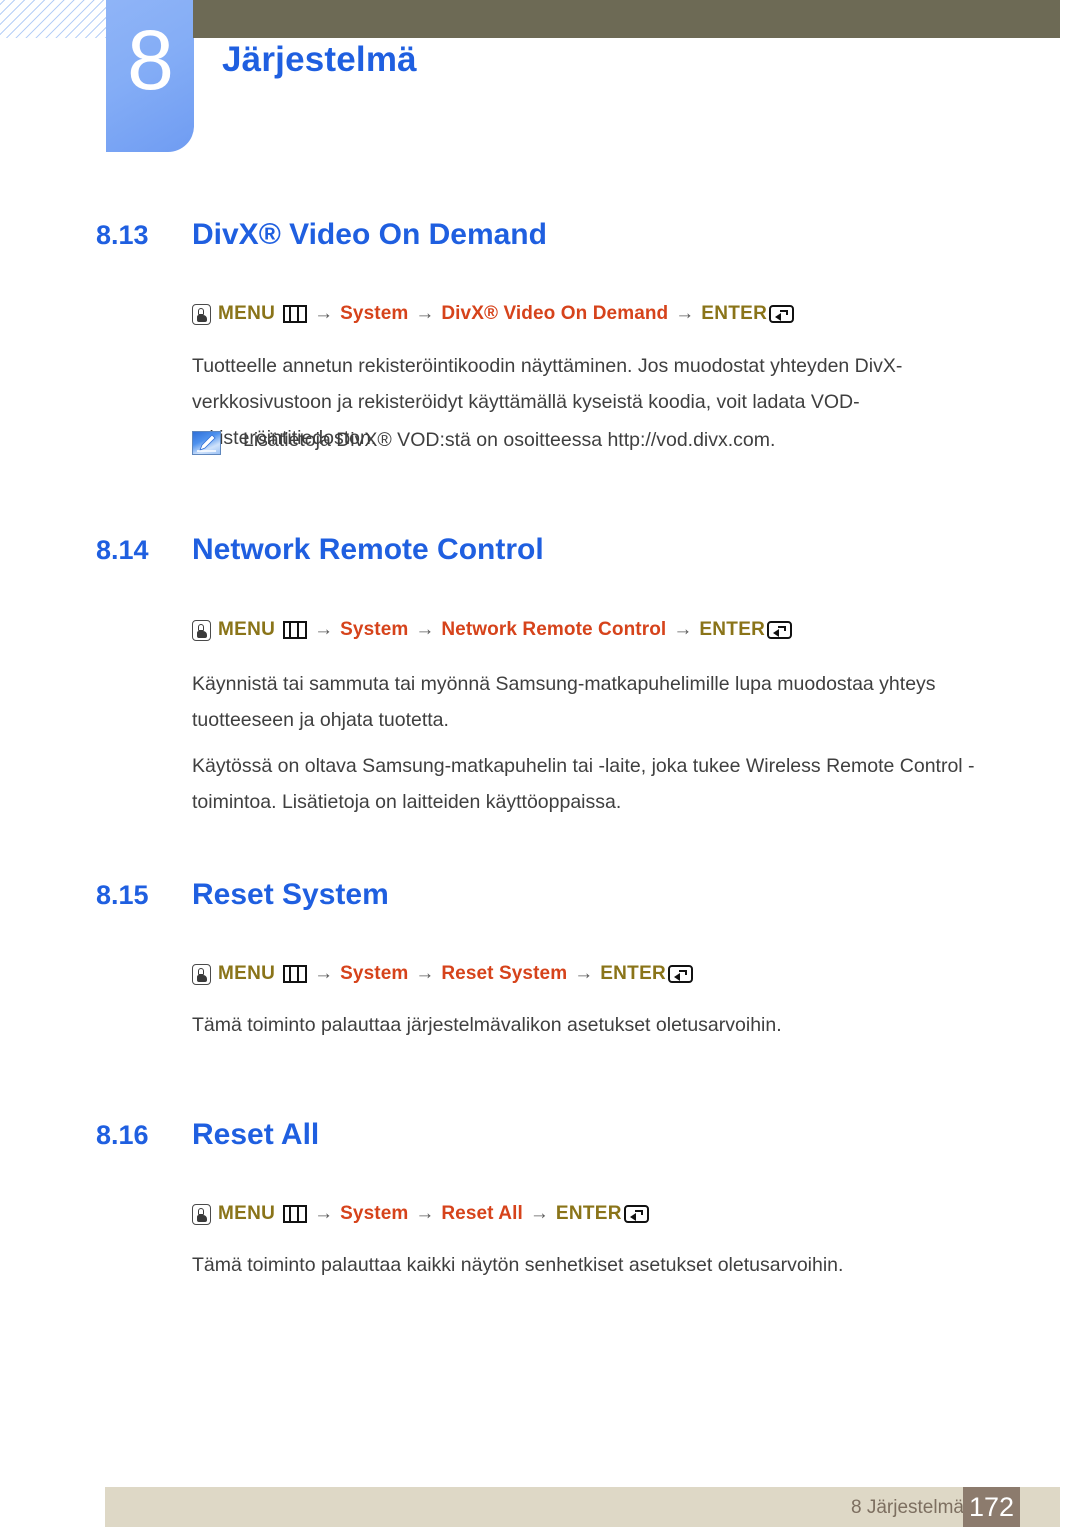 The image size is (1080, 1527). Describe the element at coordinates (206, 443) in the screenshot. I see `note-pen-icon` at that location.